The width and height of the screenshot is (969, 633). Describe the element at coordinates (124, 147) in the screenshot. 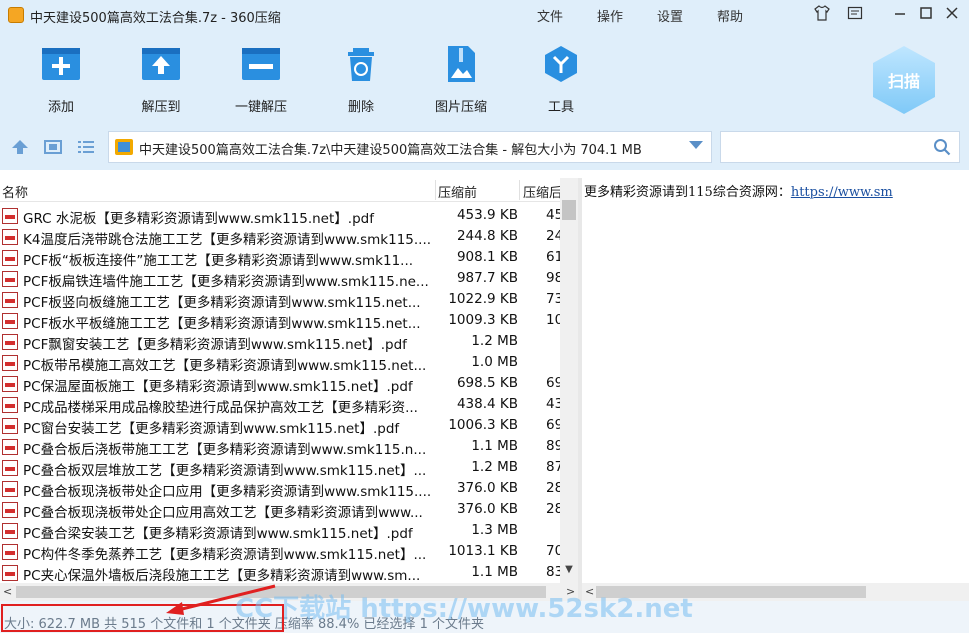

I see `archive-file-icon` at that location.